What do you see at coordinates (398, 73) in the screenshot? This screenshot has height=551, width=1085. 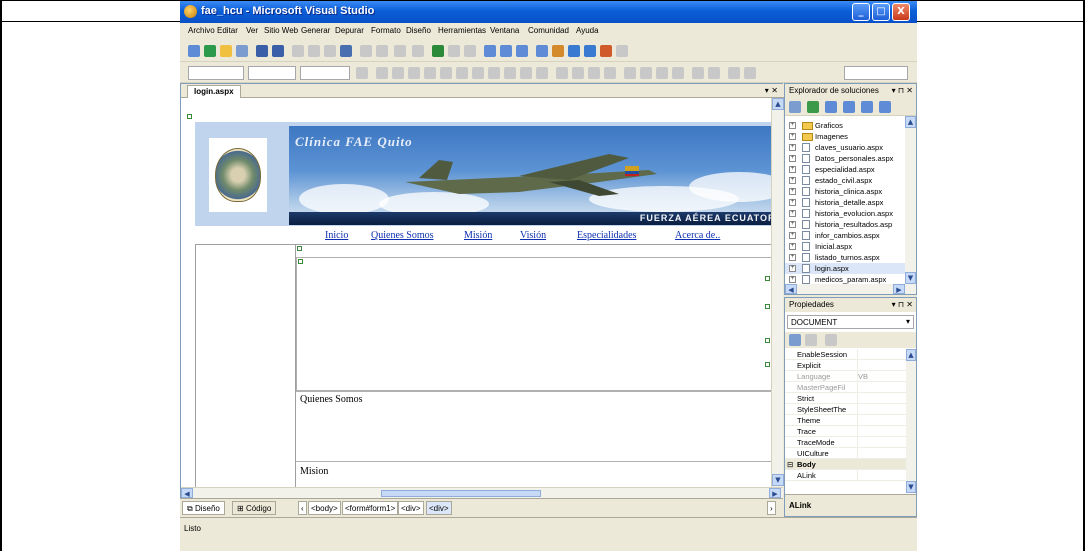 I see `italic-icon` at bounding box center [398, 73].